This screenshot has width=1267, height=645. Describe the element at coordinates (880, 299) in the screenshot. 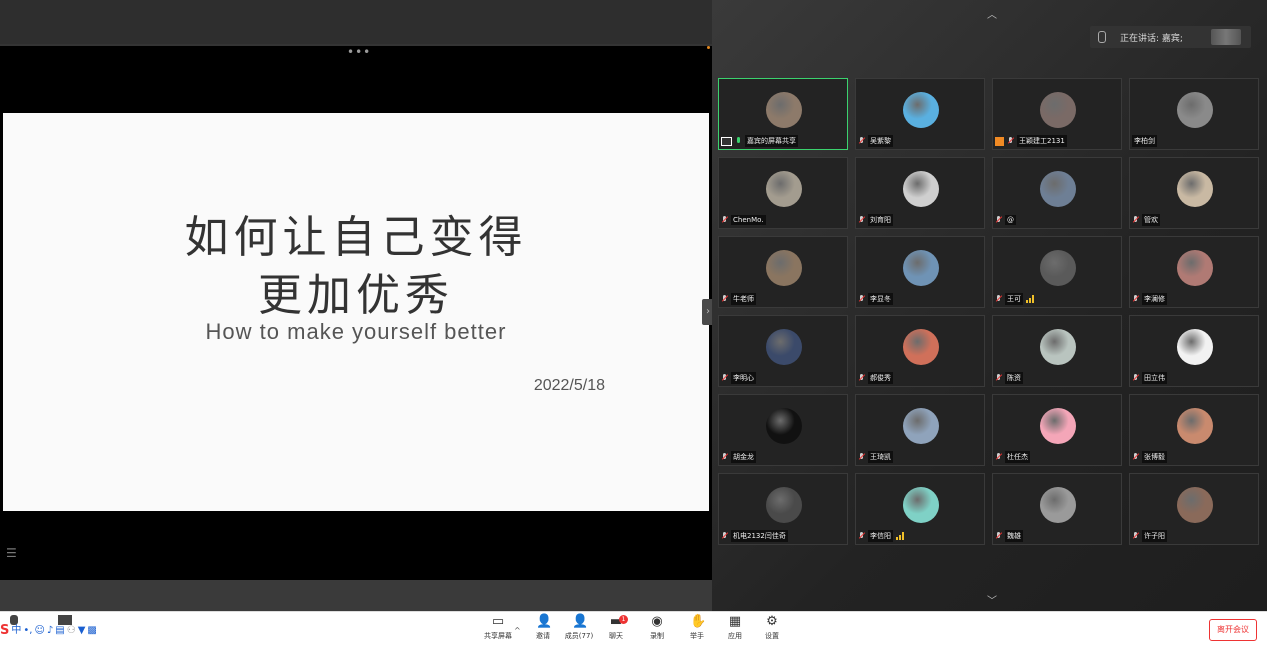

I see `participant-name: 李显冬` at that location.